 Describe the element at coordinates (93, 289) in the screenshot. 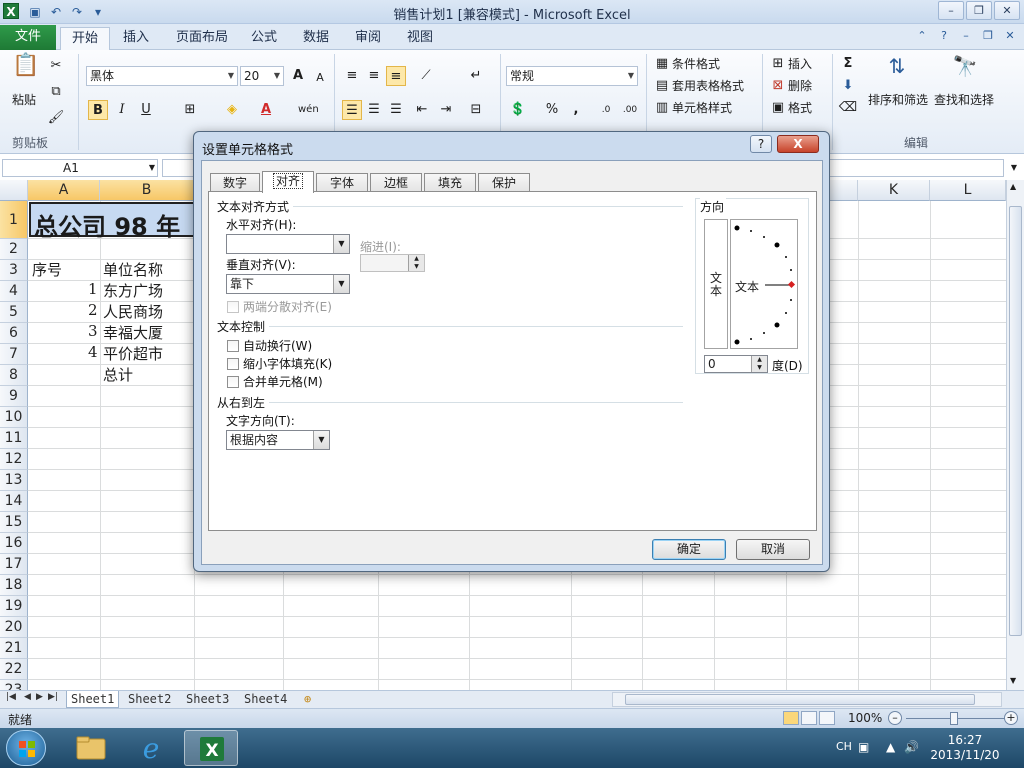

I see `cell-a4: 1` at that location.